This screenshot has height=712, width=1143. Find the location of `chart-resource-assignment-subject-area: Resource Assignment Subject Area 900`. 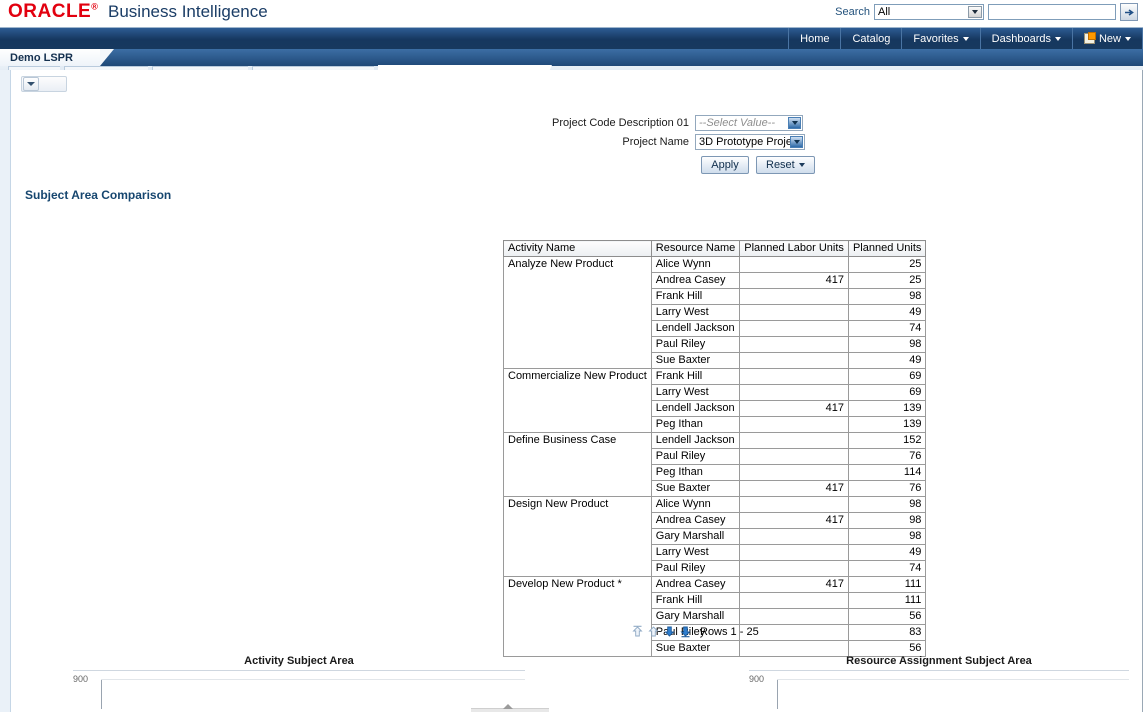

chart-resource-assignment-subject-area: Resource Assignment Subject Area 900 is located at coordinates (939, 683).